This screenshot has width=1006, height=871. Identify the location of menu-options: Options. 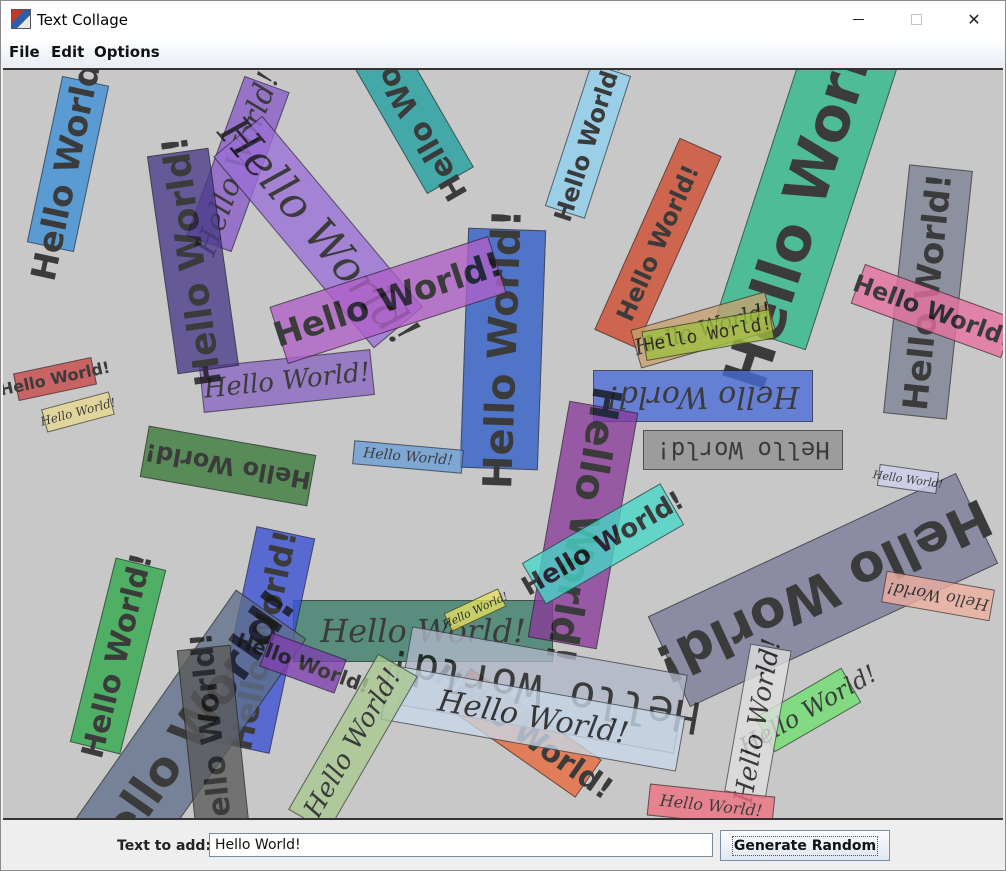
(127, 52).